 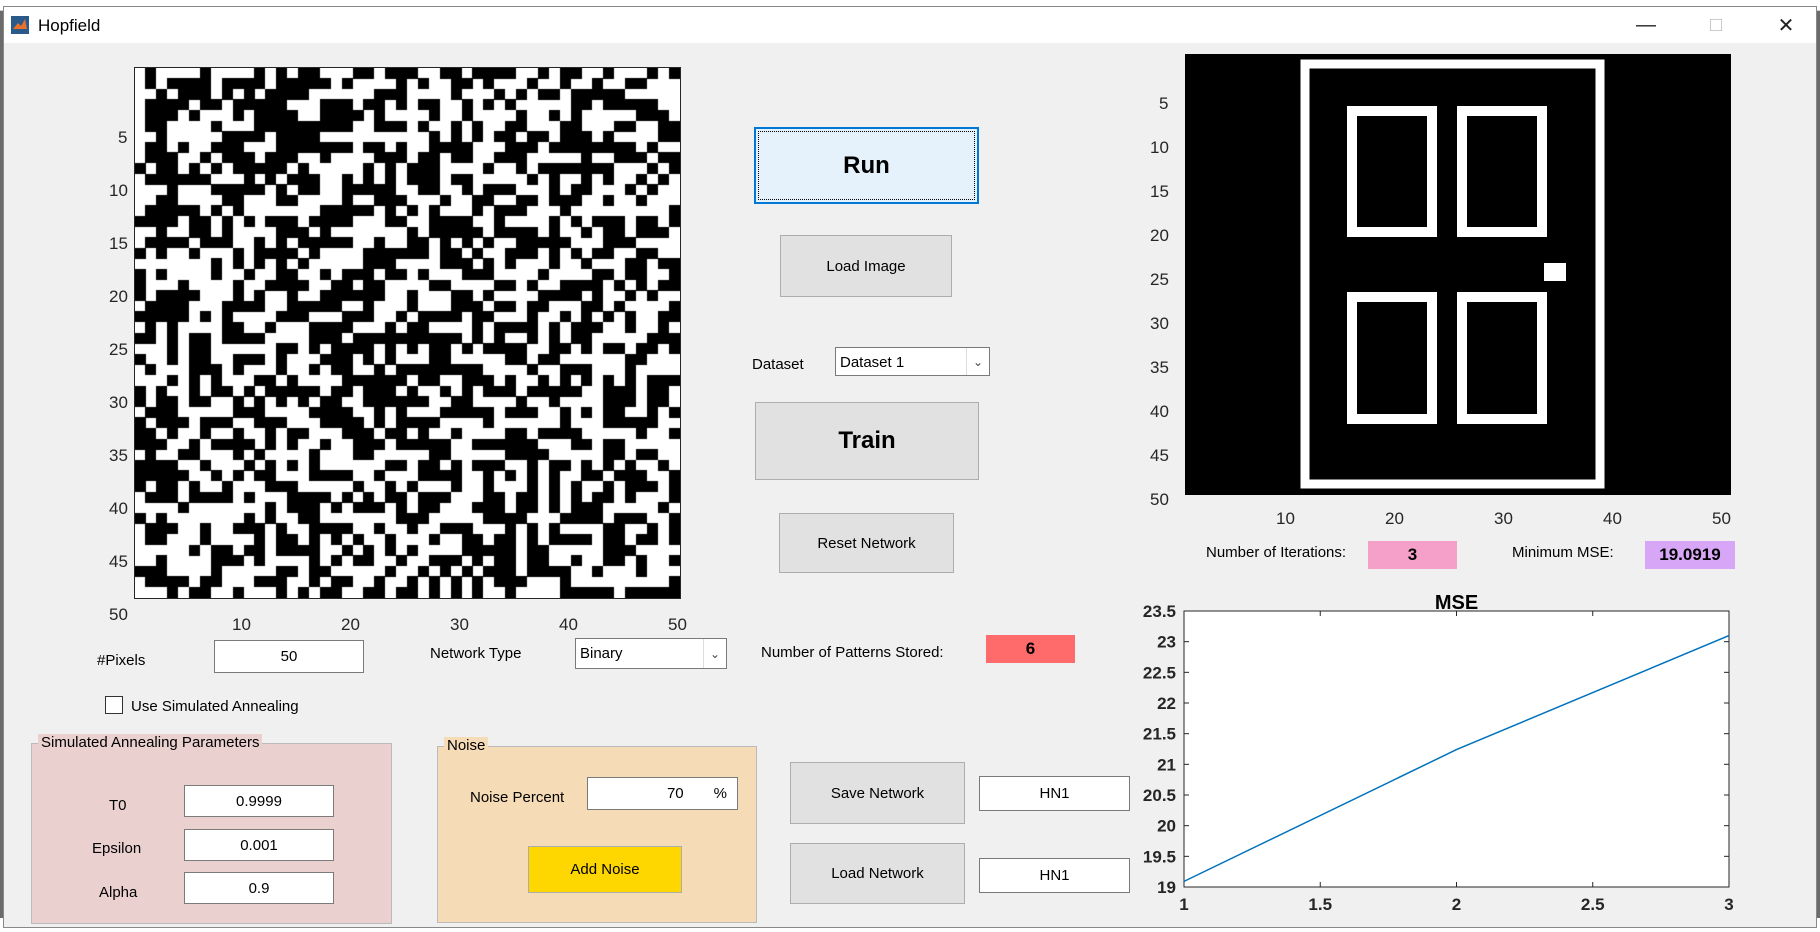 I want to click on minimize-icon: —, so click(x=1646, y=24).